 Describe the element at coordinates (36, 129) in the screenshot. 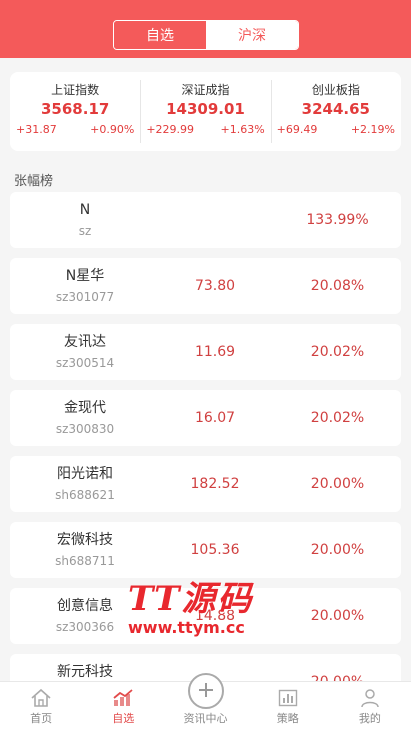

I see `index-change: +31.87` at that location.